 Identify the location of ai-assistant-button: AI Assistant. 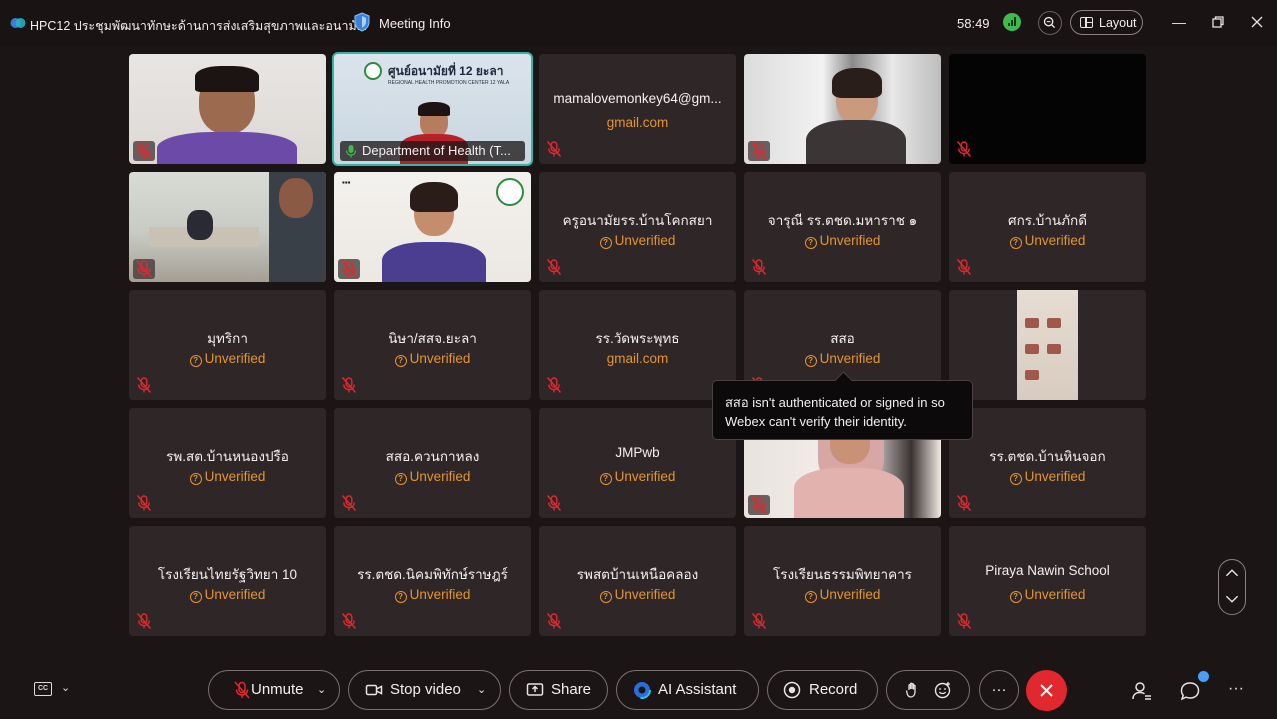
(687, 690).